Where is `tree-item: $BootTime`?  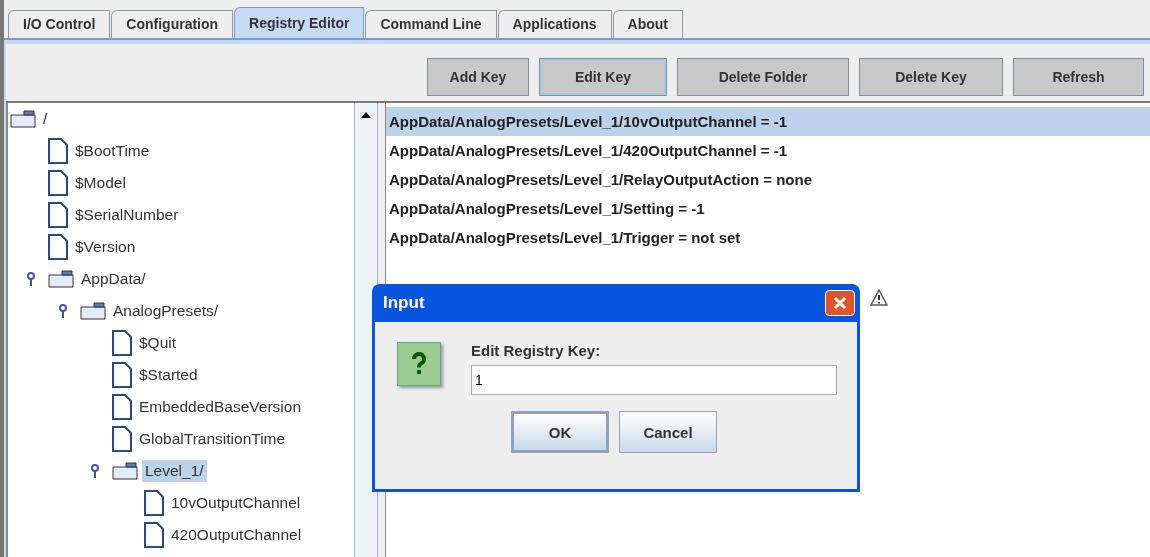
tree-item: $BootTime is located at coordinates (112, 151).